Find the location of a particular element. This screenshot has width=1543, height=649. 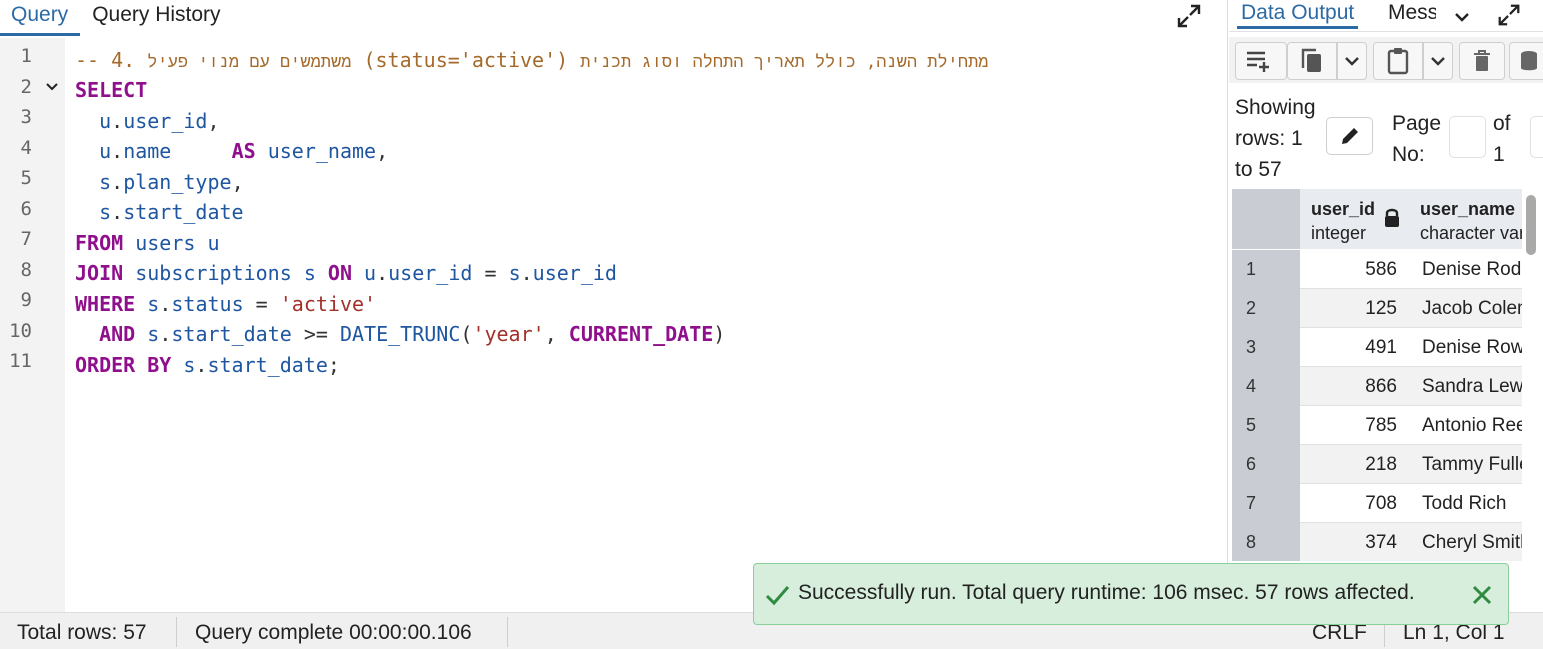

cell-user-name: Jacob Coleman is located at coordinates (1466, 308).